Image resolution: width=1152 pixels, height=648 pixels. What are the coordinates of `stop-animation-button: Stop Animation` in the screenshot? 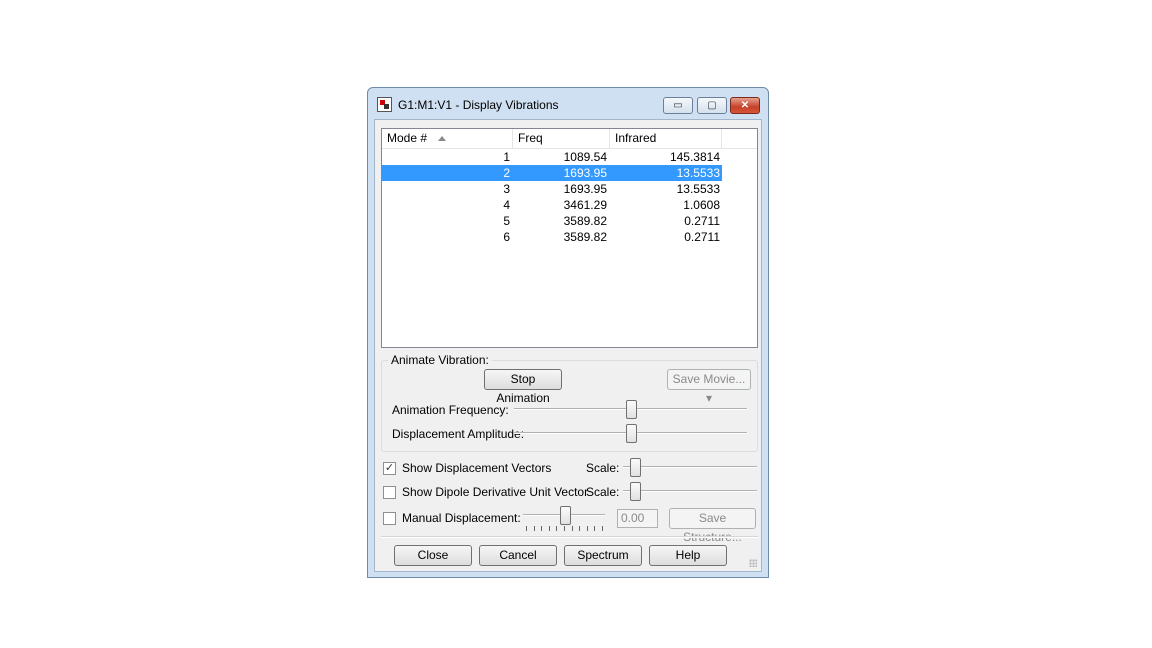 It's located at (523, 387).